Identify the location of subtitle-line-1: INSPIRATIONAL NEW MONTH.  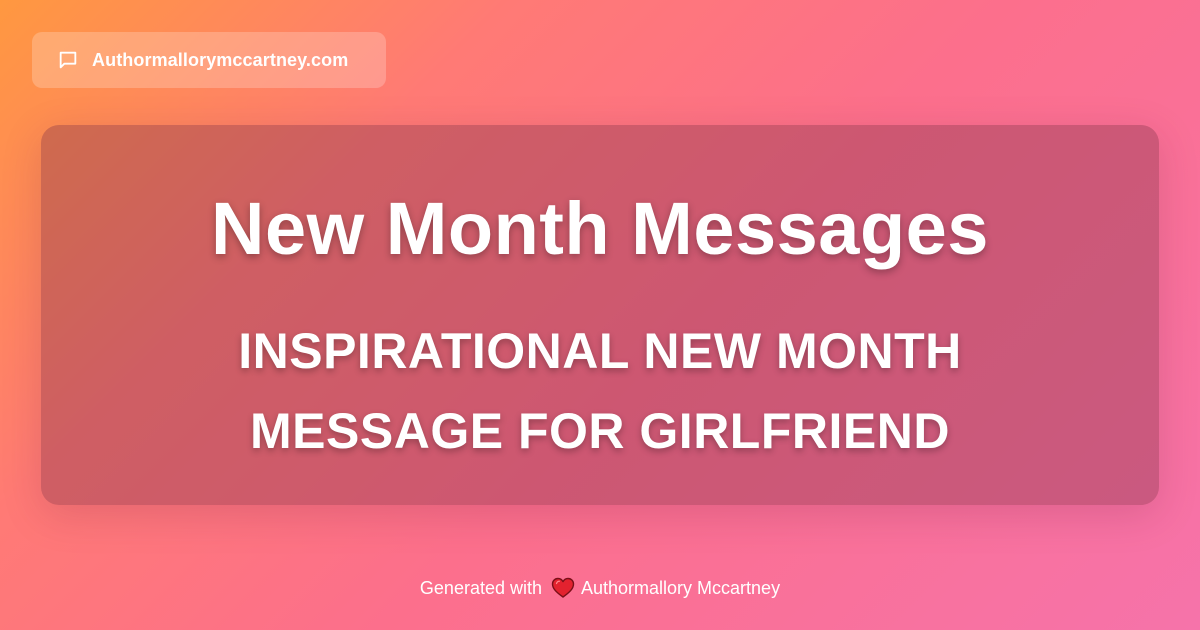
(600, 351).